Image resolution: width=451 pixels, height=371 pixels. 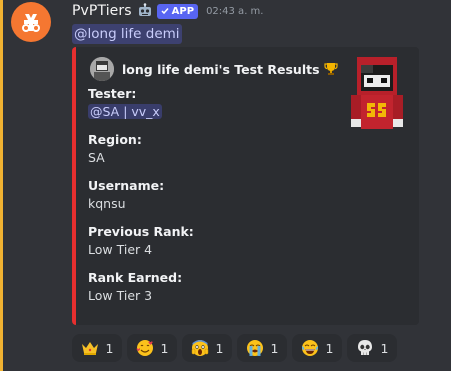 I want to click on mention-highlight-bar, so click(x=1, y=185).